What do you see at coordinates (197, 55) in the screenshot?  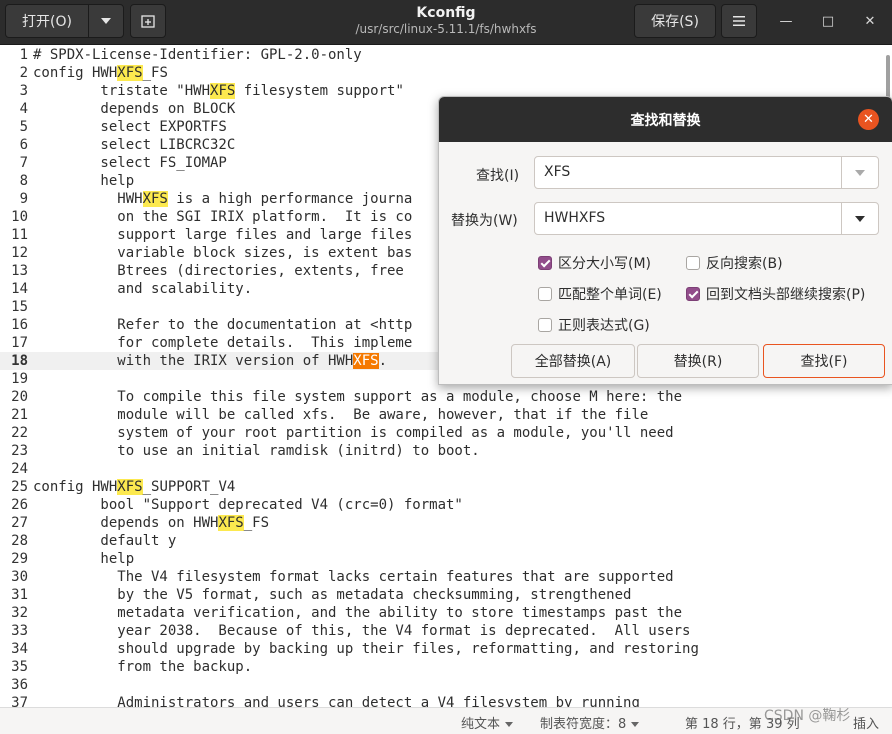 I see `line-text: # SPDX-License-Identifier: GPL-2.0-only` at bounding box center [197, 55].